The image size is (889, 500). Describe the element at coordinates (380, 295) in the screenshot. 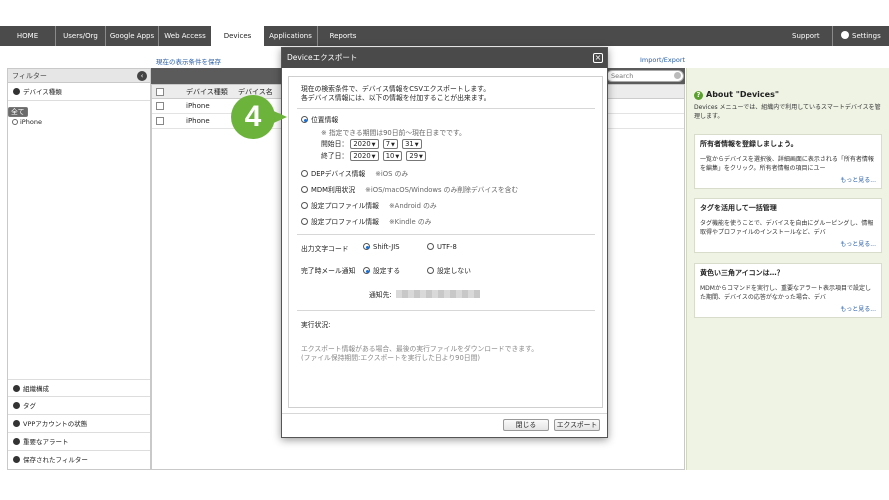

I see `notify-label: 通知先:` at that location.